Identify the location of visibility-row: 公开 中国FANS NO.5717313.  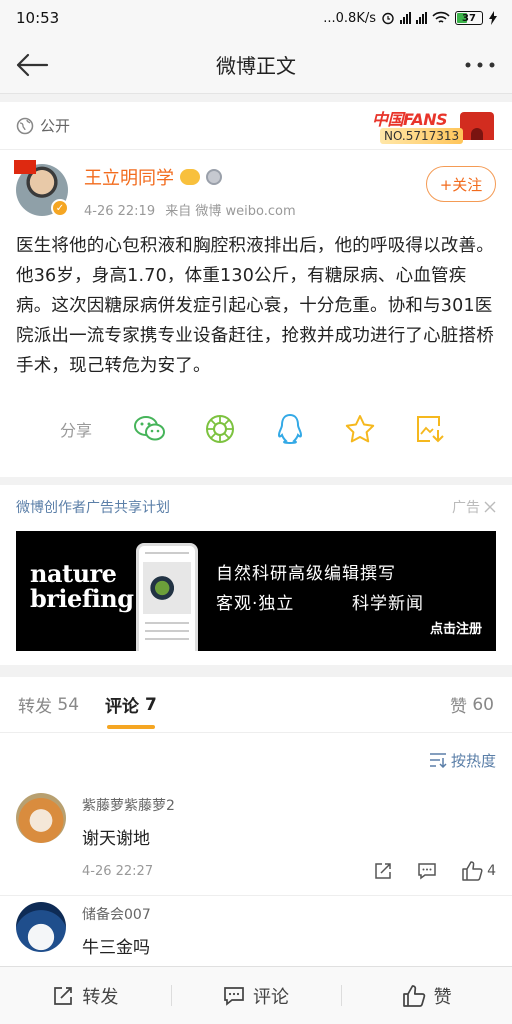
(256, 126).